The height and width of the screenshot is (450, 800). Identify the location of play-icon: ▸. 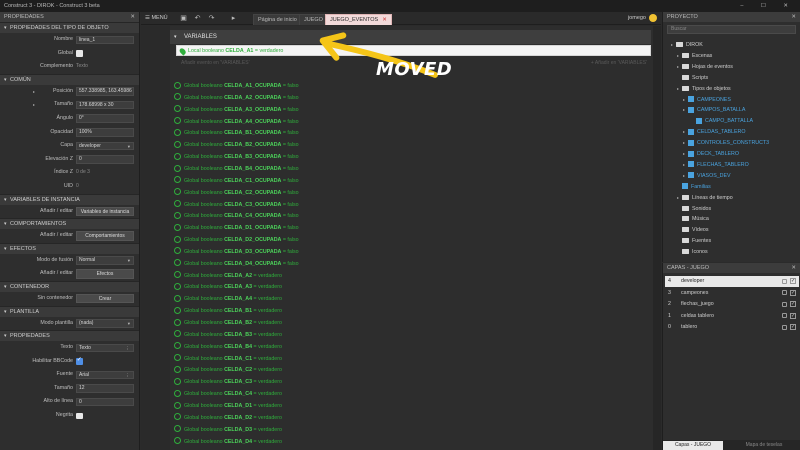
(233, 18).